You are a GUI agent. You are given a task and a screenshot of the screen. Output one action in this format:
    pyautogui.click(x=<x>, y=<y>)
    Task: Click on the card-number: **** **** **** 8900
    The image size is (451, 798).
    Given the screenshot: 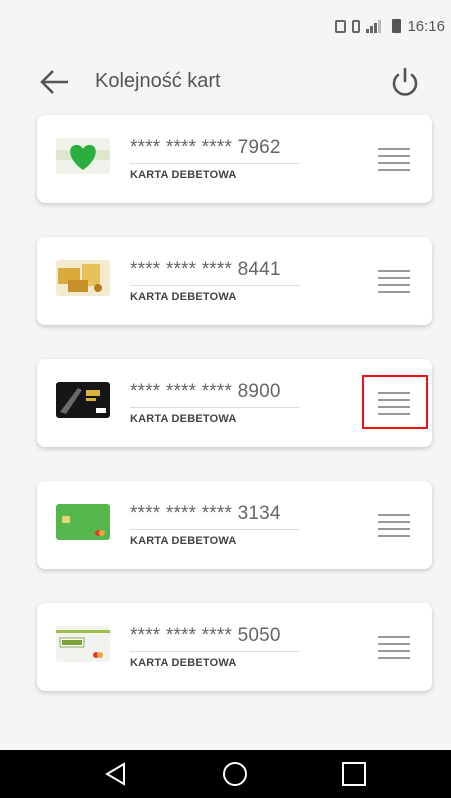 What is the action you would take?
    pyautogui.click(x=205, y=391)
    